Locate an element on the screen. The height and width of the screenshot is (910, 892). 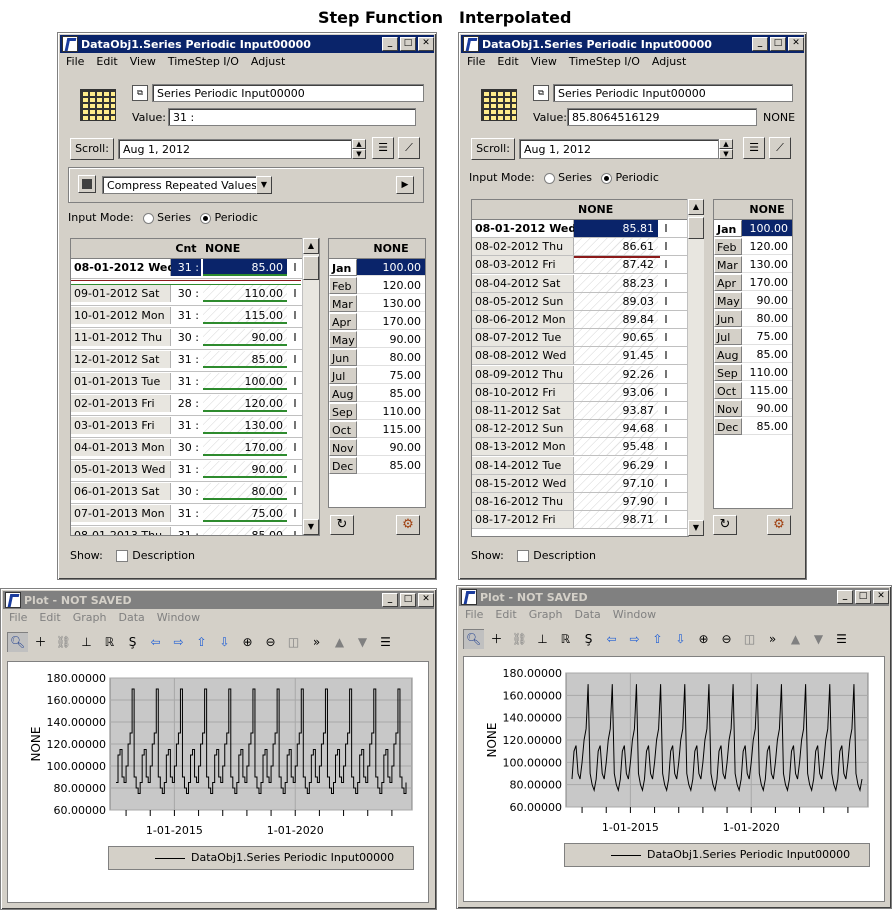
month-row: Feb 120.00 is located at coordinates (753, 247).